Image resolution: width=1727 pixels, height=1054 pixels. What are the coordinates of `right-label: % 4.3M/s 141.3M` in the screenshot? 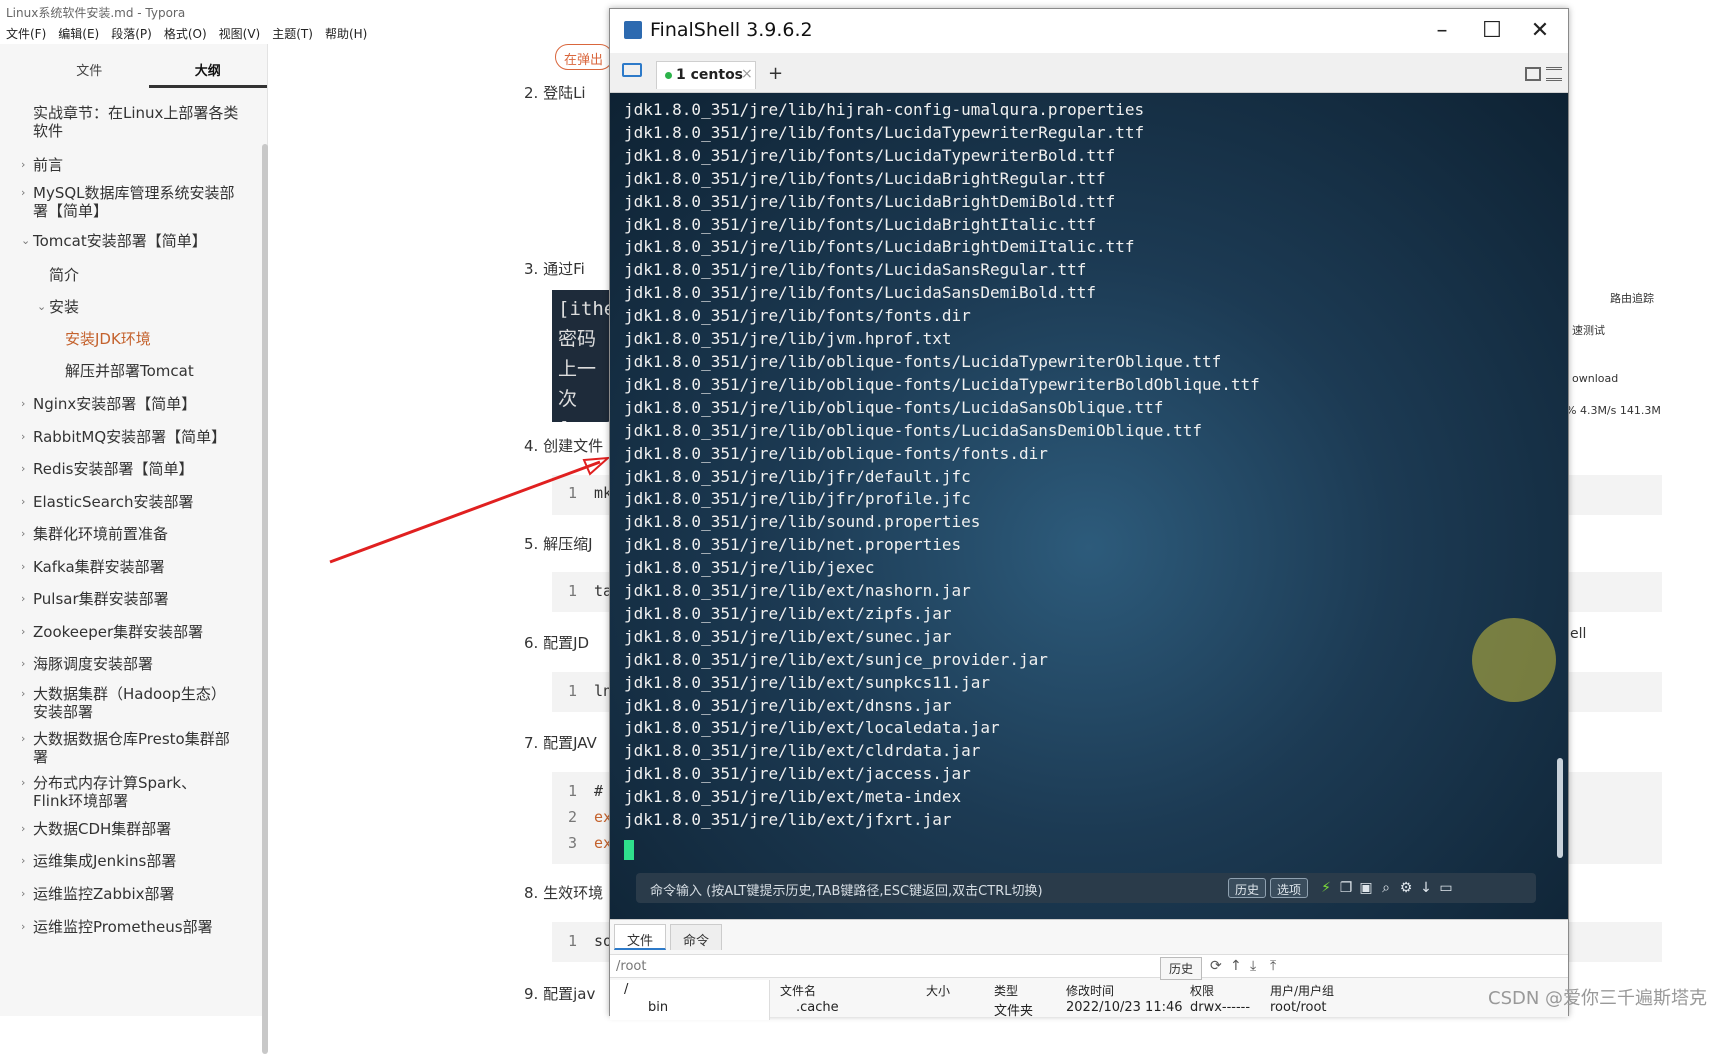 It's located at (1613, 410).